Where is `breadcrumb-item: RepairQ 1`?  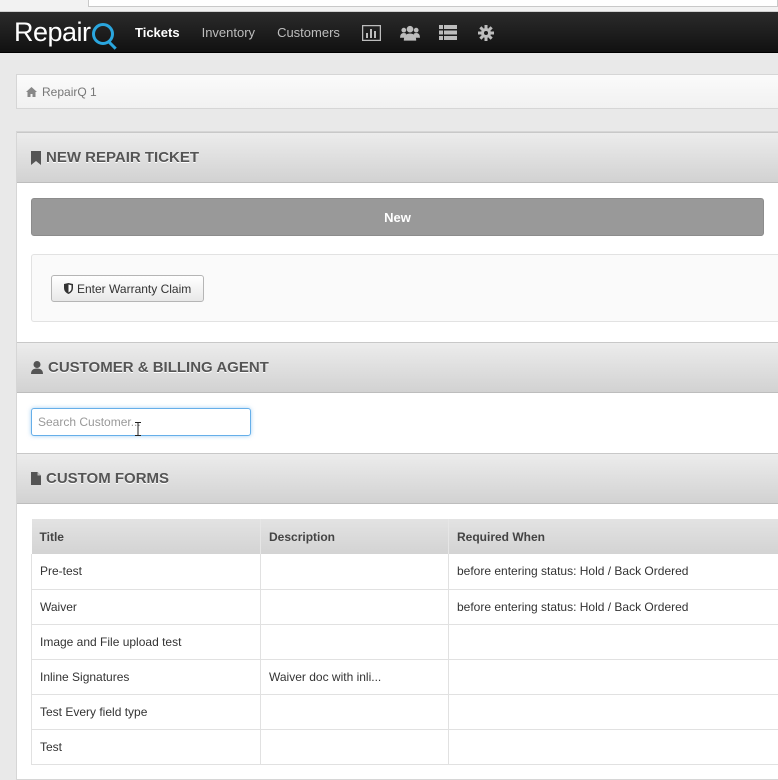
breadcrumb-item: RepairQ 1 is located at coordinates (69, 92).